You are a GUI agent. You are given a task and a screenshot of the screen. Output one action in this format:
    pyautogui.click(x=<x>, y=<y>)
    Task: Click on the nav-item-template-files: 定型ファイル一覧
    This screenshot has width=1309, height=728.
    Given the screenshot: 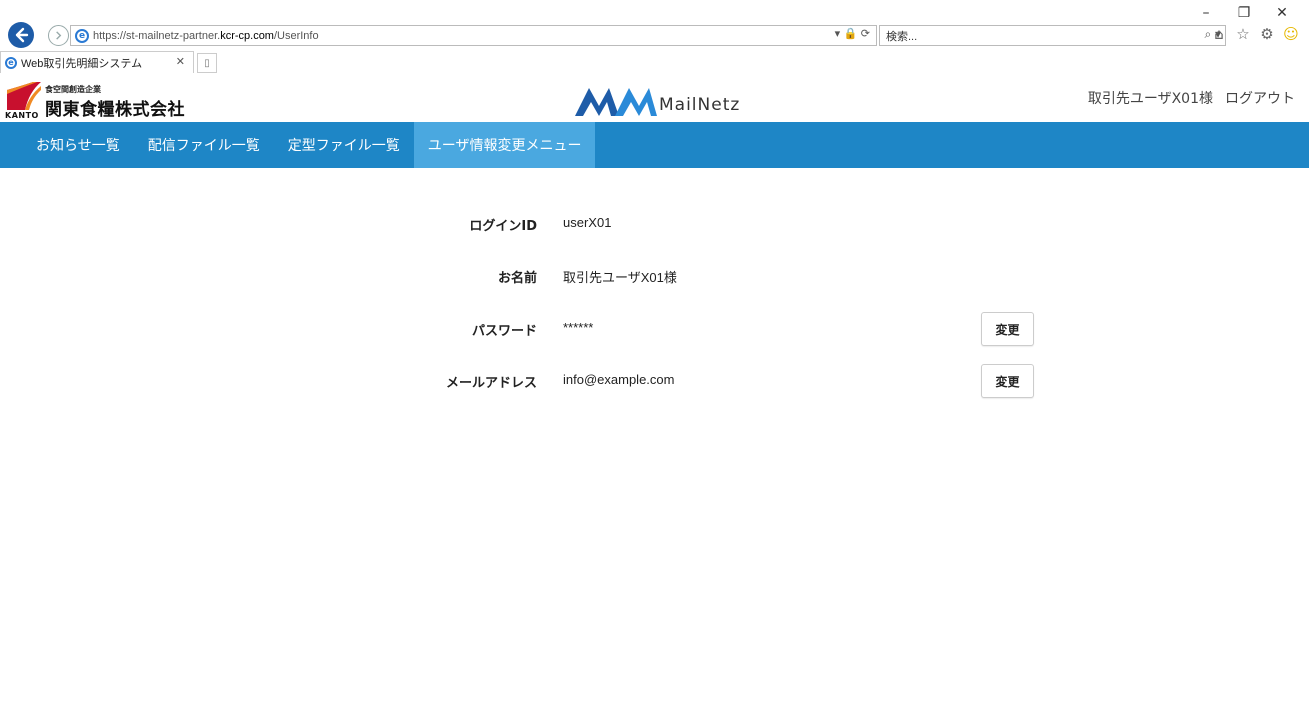 What is the action you would take?
    pyautogui.click(x=344, y=145)
    